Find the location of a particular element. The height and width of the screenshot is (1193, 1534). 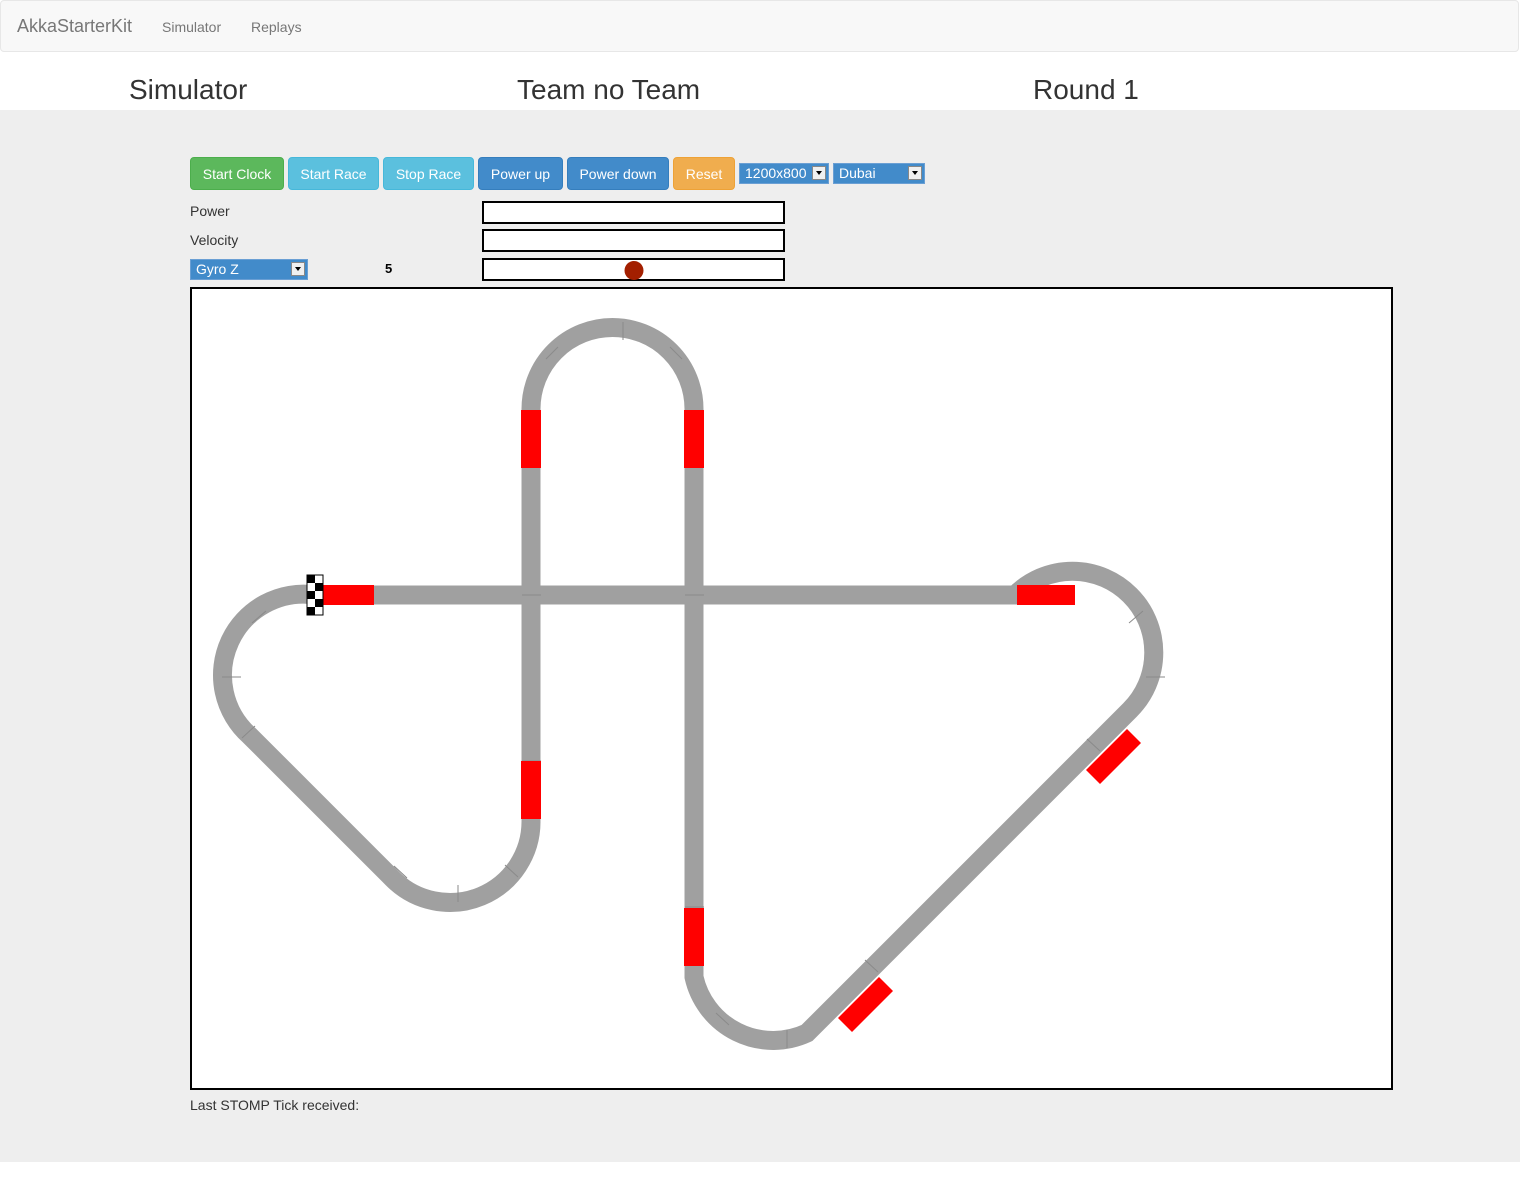

velocity-label: Velocity is located at coordinates (214, 240).